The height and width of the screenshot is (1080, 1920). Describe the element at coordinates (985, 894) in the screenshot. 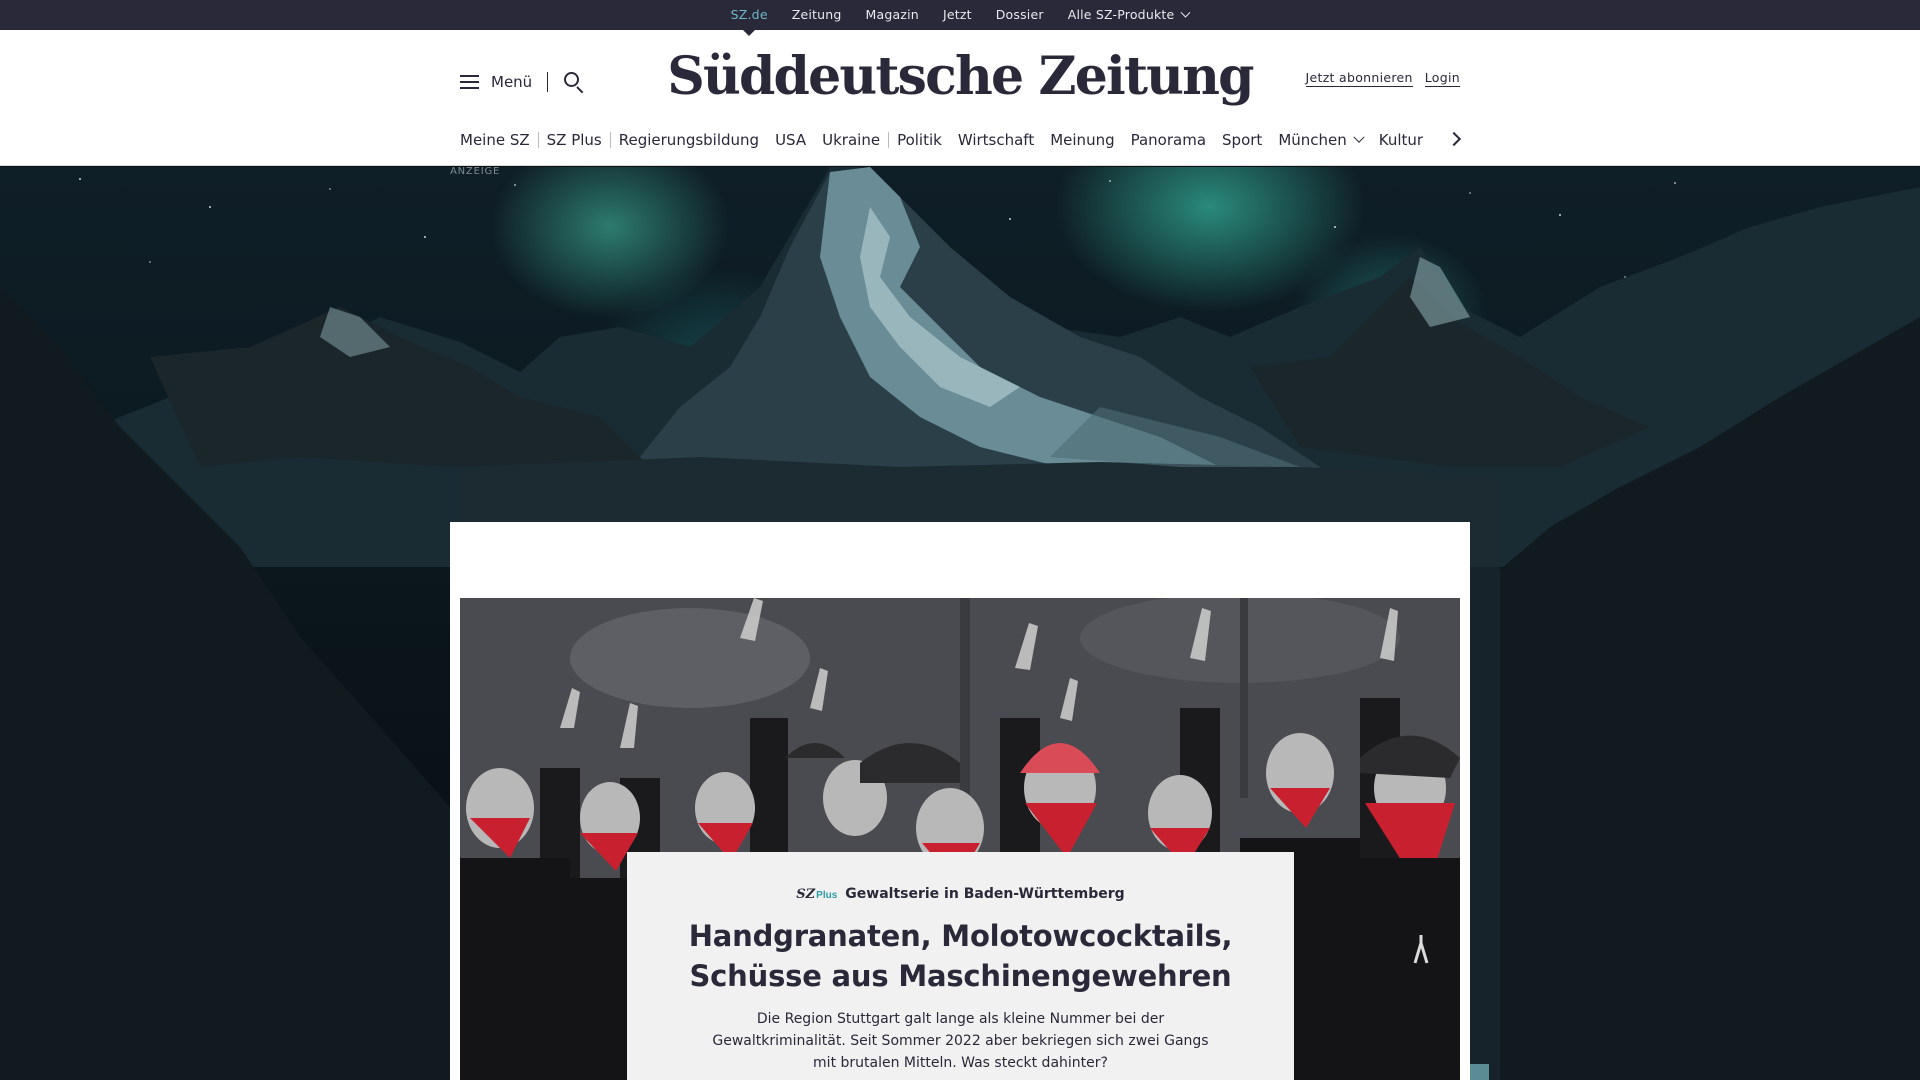

I see `kicker-text: Gewaltserie in Baden-Württemberg` at that location.